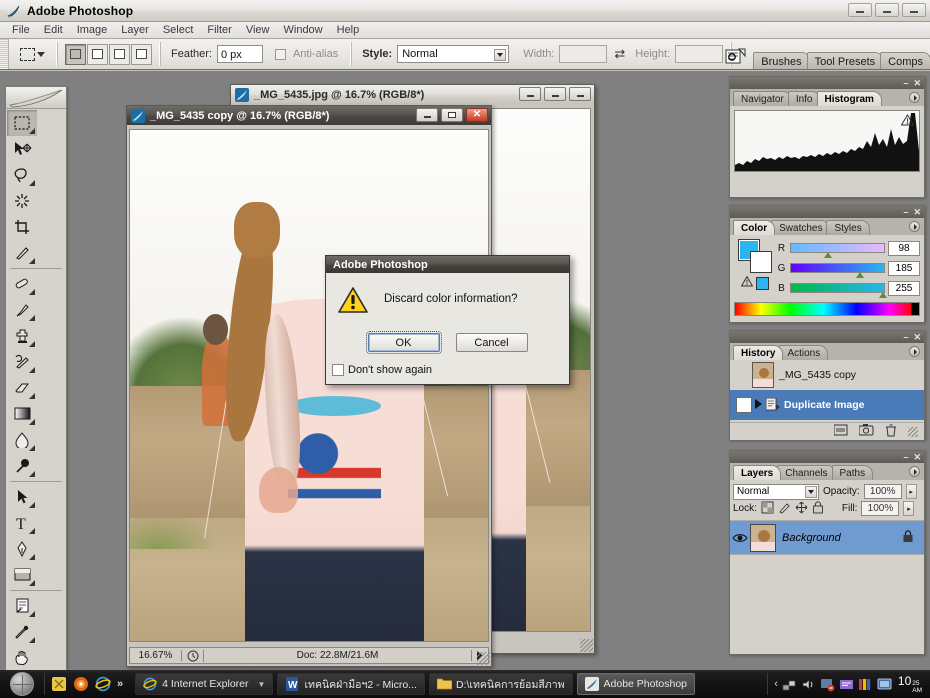  What do you see at coordinates (59, 684) in the screenshot?
I see `notepad-icon` at bounding box center [59, 684].